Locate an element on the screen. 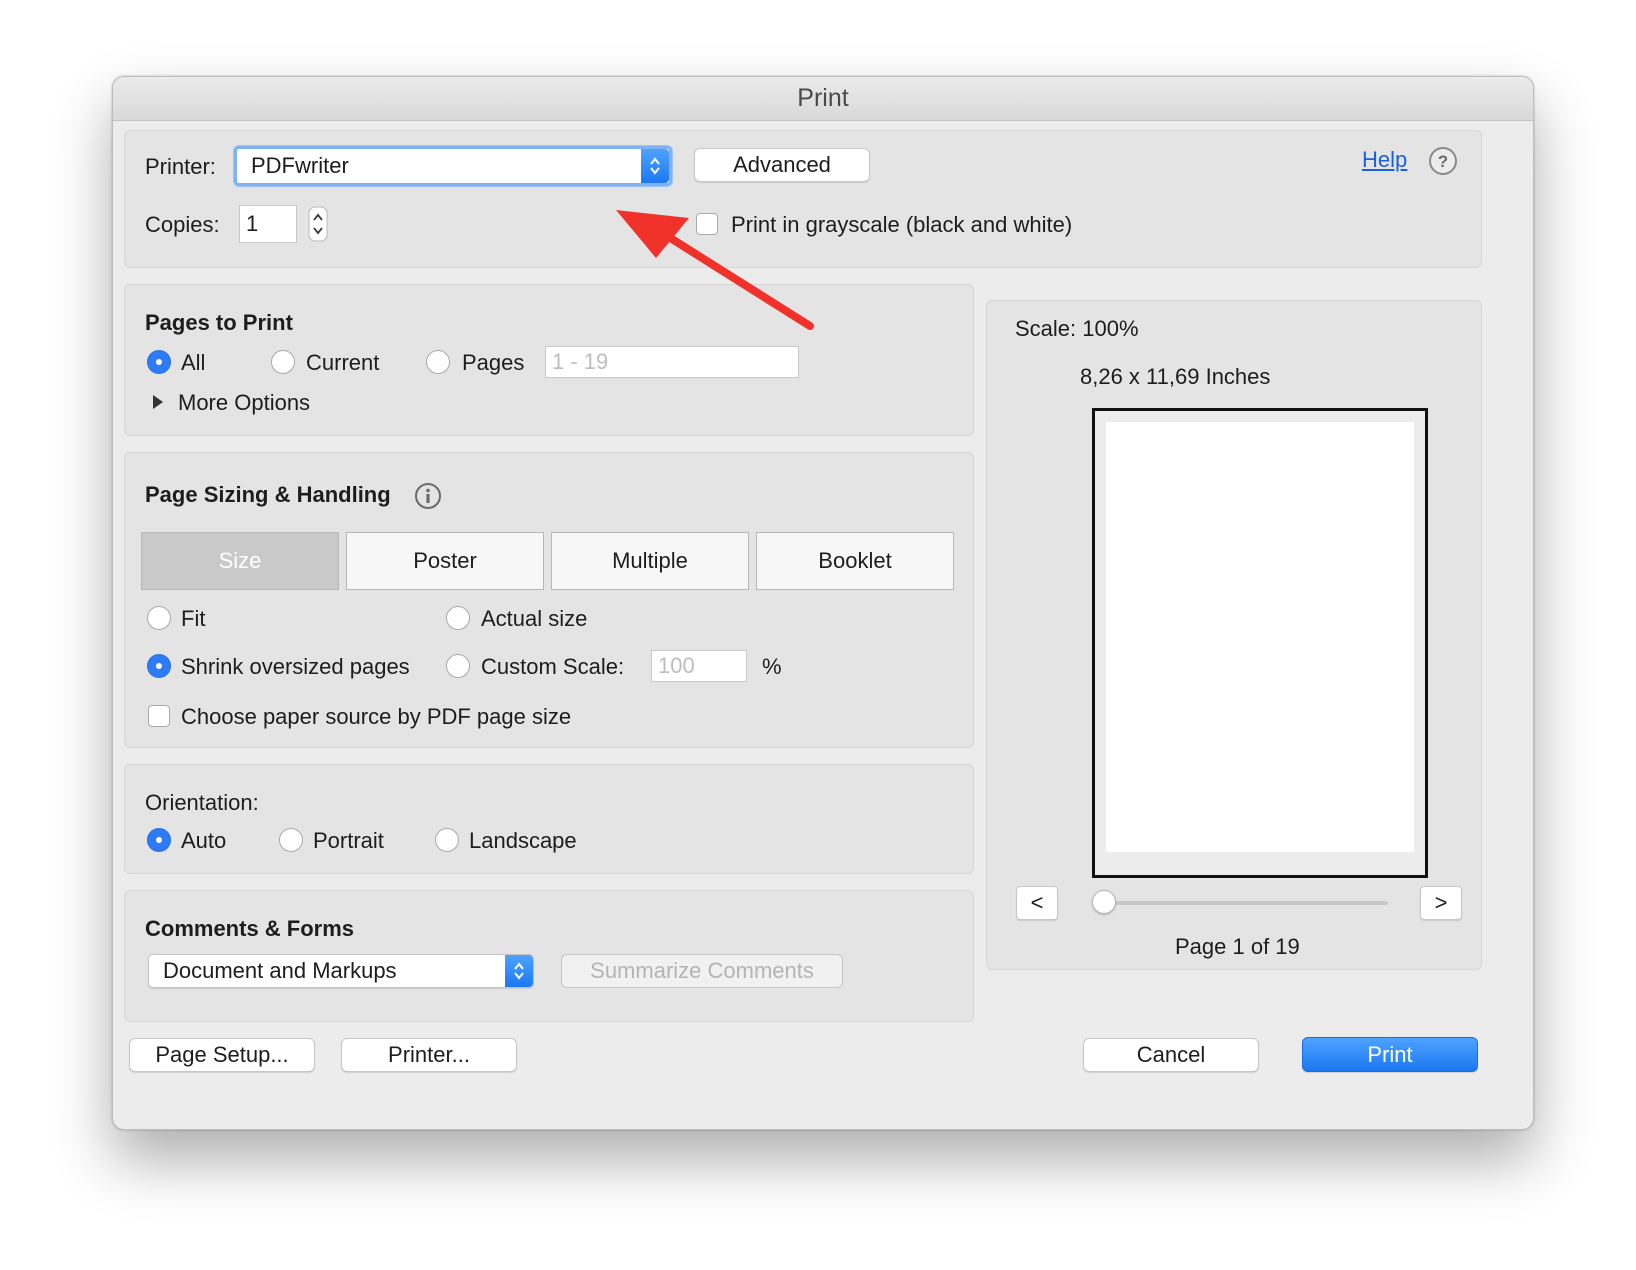  annotation-arrow is located at coordinates (715, 270).